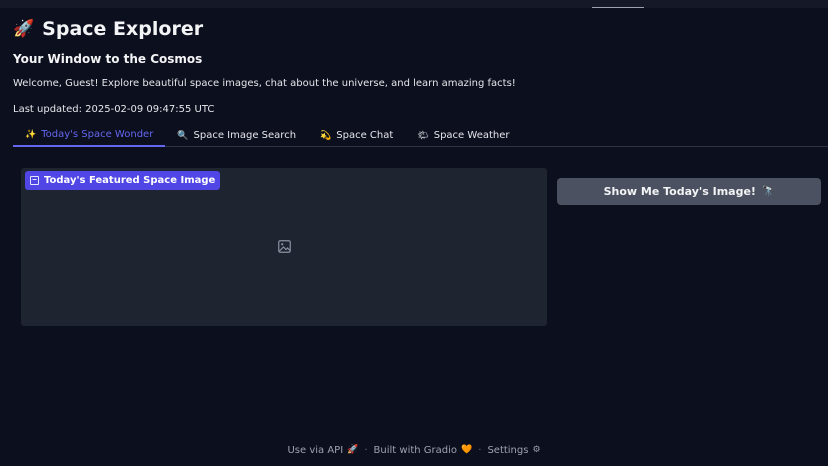  Describe the element at coordinates (97, 134) in the screenshot. I see `tab-label: Today's Space Wonder` at that location.